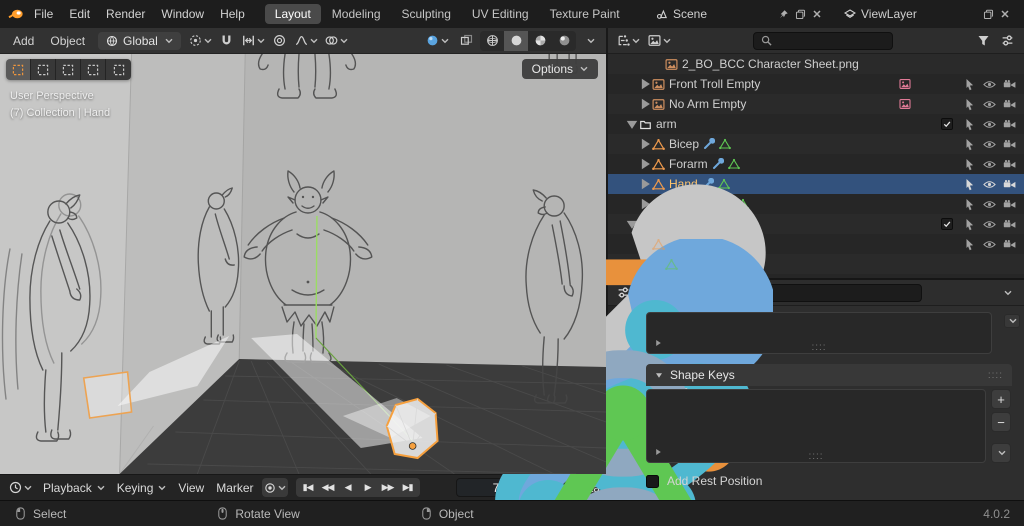  Describe the element at coordinates (292, 14) in the screenshot. I see `workspace-tab-layout: Layout` at that location.